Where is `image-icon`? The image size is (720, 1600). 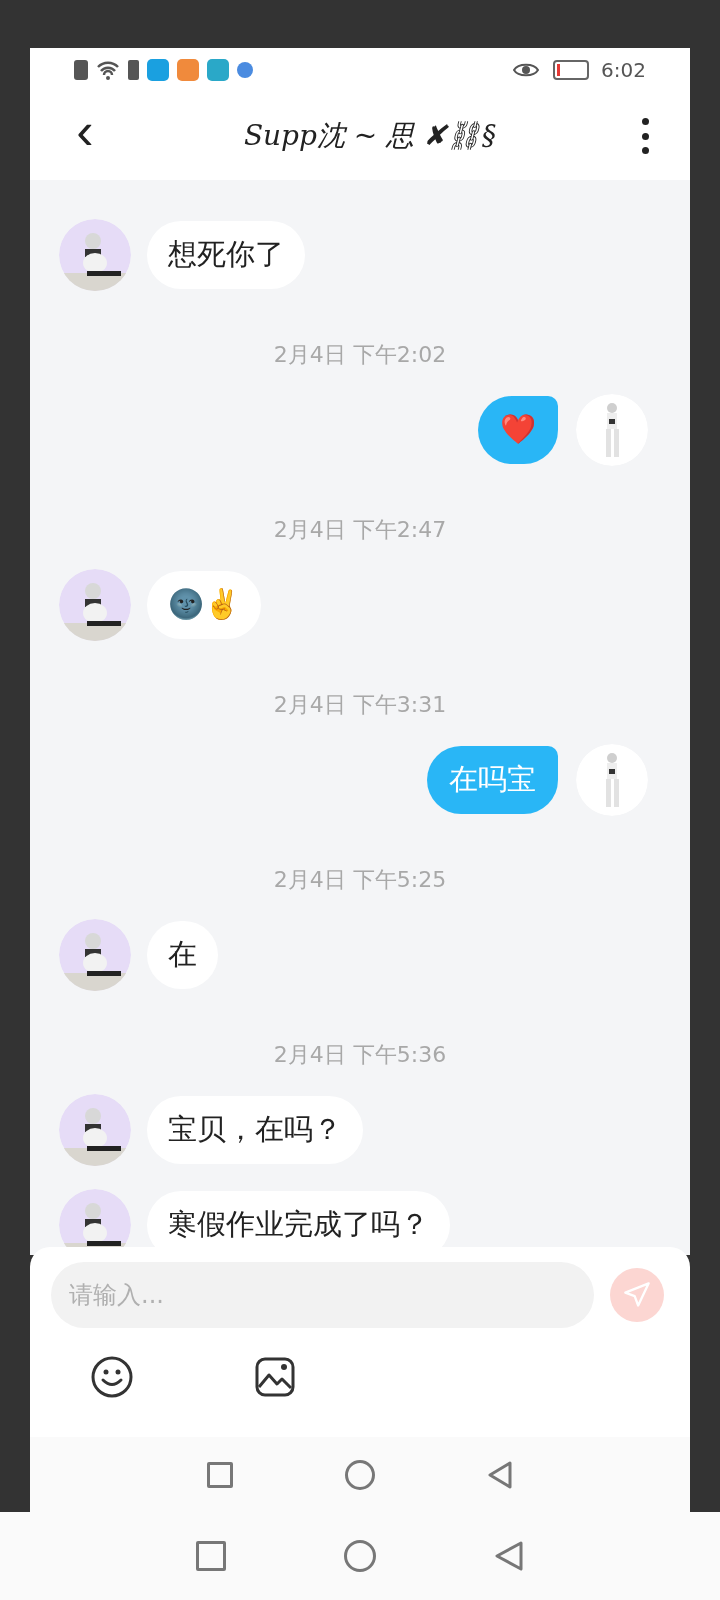 image-icon is located at coordinates (275, 1377).